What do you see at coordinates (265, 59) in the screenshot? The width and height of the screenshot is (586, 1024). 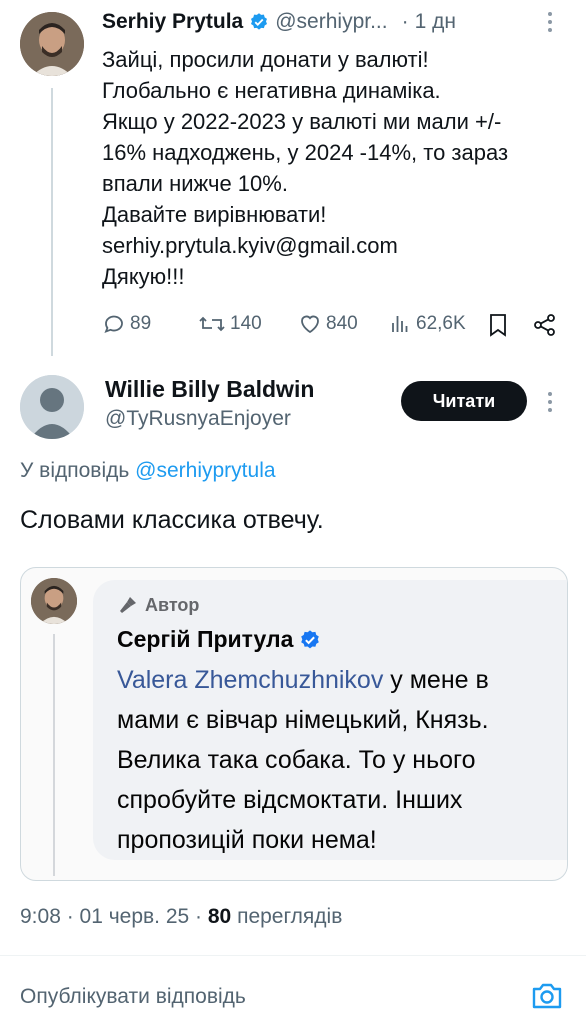 I see `tweet-text-line: Зайці, просили донати у валюті!` at bounding box center [265, 59].